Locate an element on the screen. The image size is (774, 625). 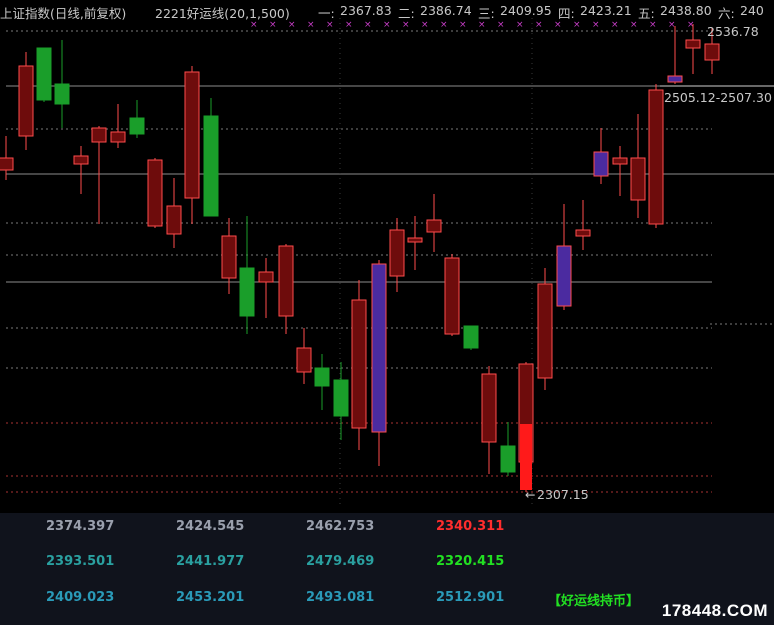
value-r1c2: 2424.545 is located at coordinates (210, 526).